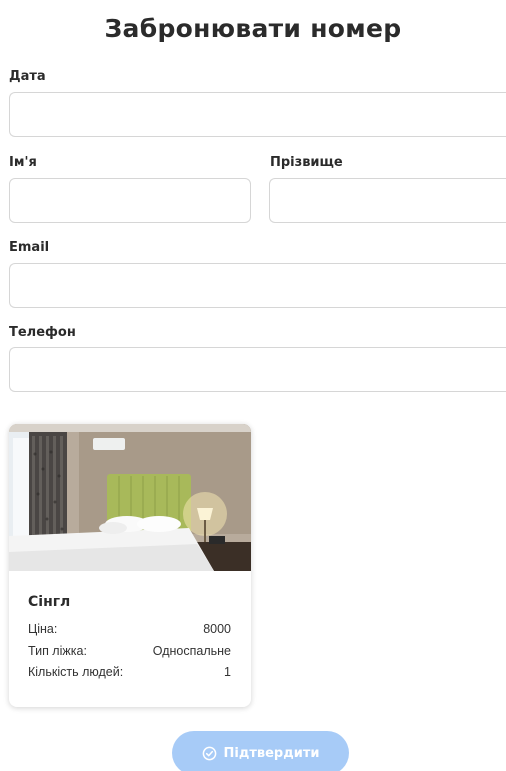 This screenshot has height=771, width=506. Describe the element at coordinates (27, 76) in the screenshot. I see `date-label: Дата` at that location.